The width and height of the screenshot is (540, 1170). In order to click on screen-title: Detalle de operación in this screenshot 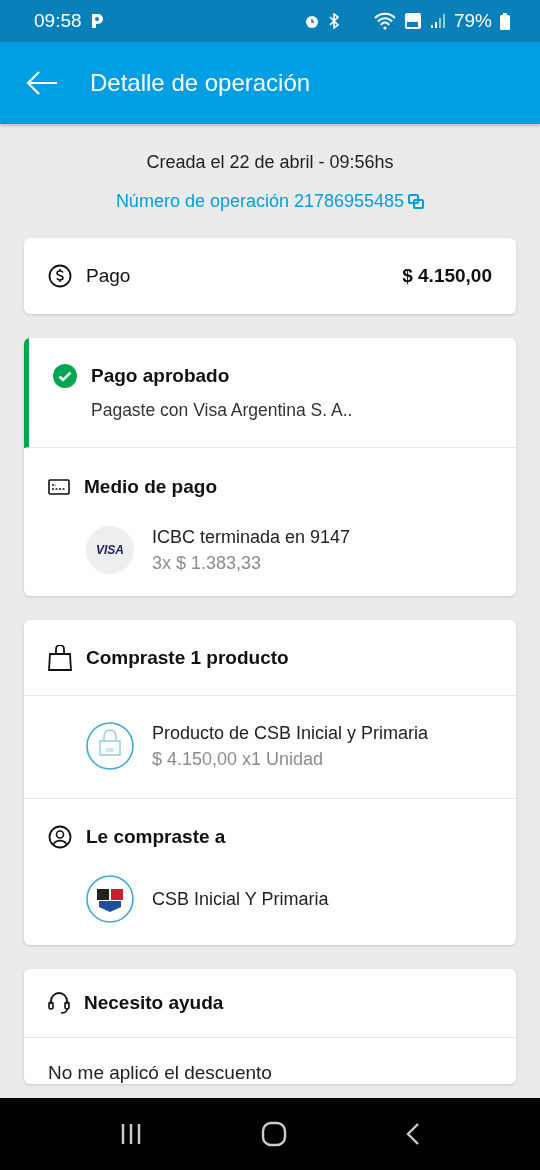, I will do `click(200, 83)`.